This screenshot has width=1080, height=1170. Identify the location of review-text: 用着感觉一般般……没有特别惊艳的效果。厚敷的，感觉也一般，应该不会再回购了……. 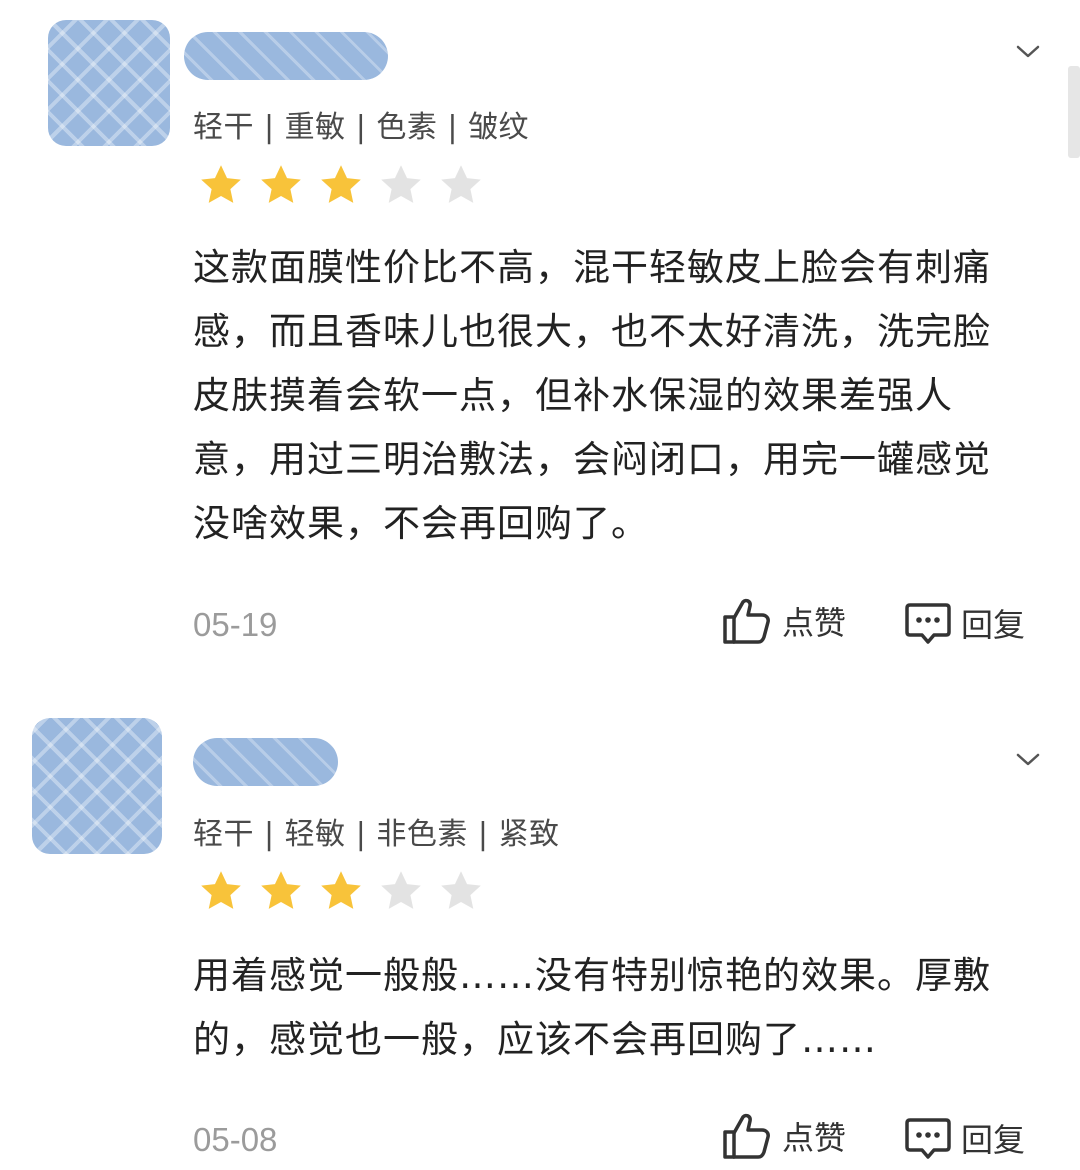
(592, 1007).